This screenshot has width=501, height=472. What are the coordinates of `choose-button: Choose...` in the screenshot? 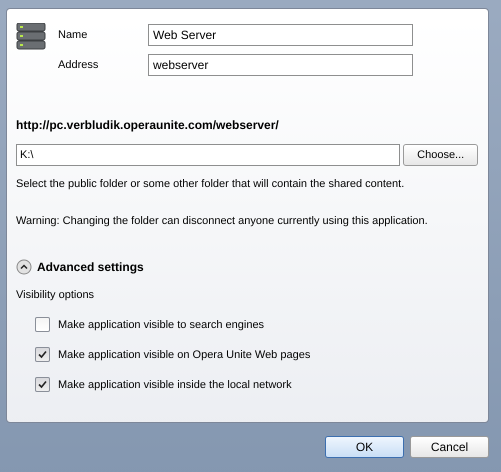 It's located at (440, 155).